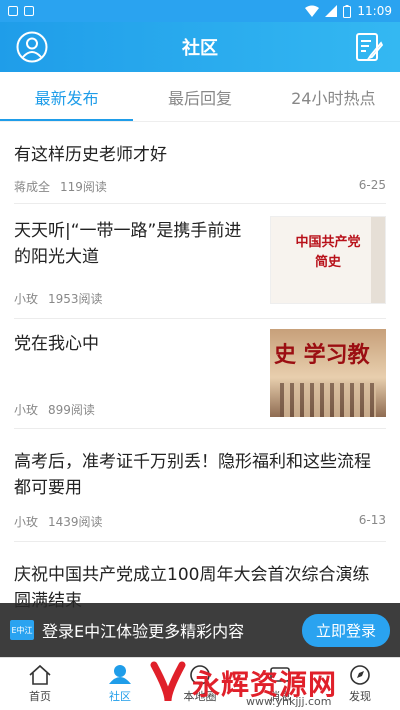 This screenshot has width=400, height=710. What do you see at coordinates (83, 187) in the screenshot?
I see `post-views: 119阅读` at bounding box center [83, 187].